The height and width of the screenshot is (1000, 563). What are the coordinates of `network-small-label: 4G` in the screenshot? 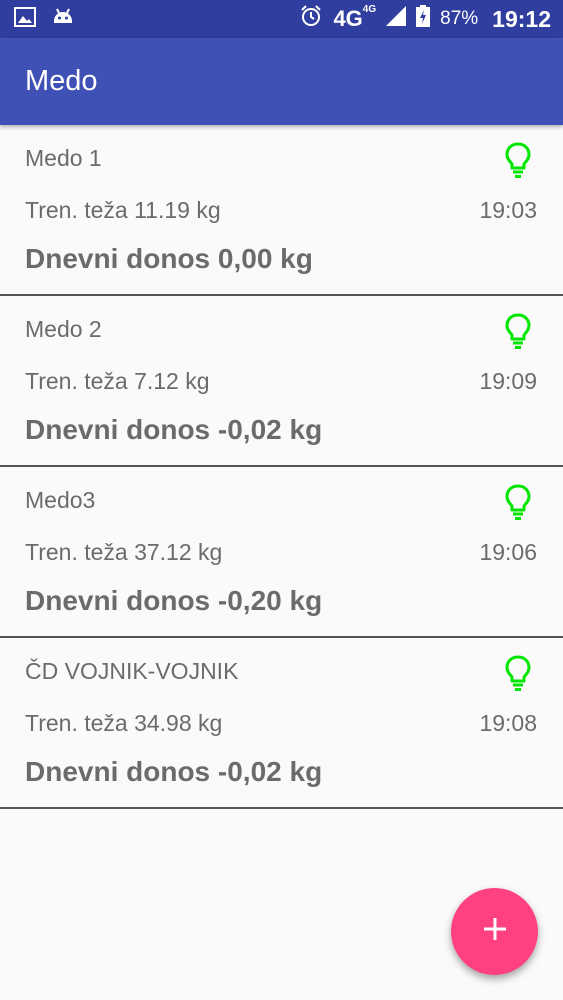 It's located at (369, 9).